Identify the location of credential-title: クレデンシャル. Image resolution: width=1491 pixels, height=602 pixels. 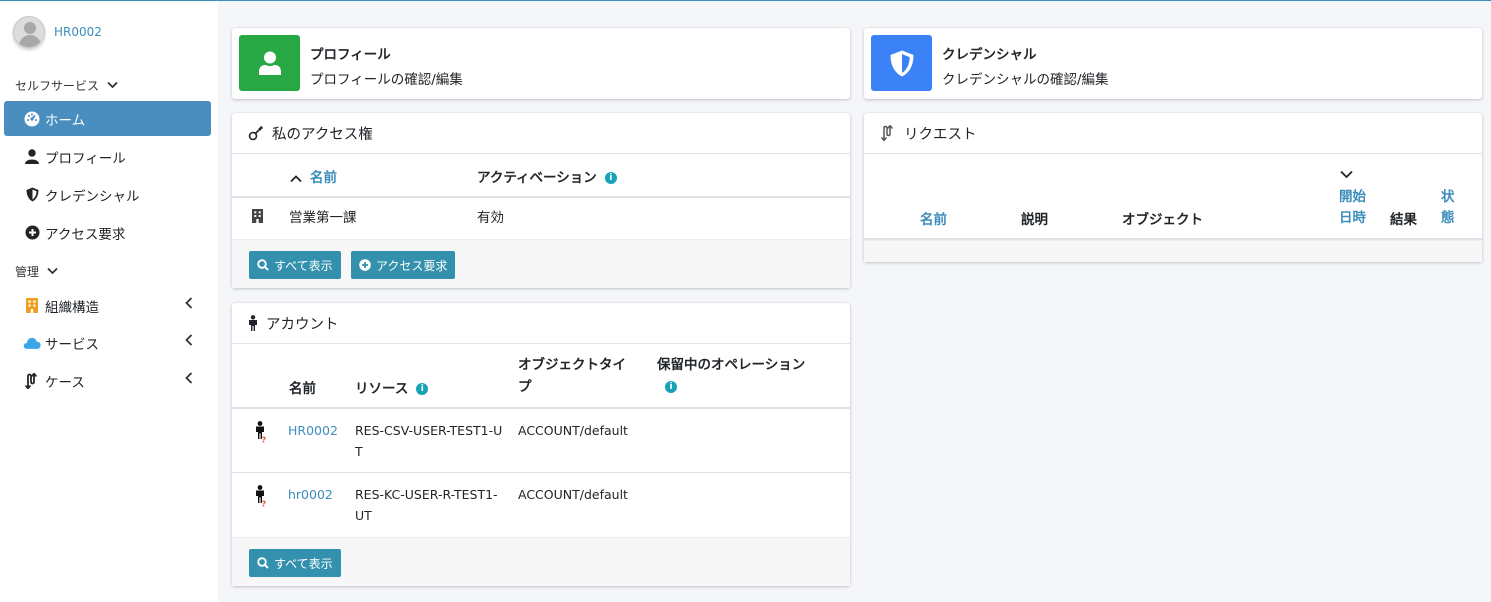
(989, 55).